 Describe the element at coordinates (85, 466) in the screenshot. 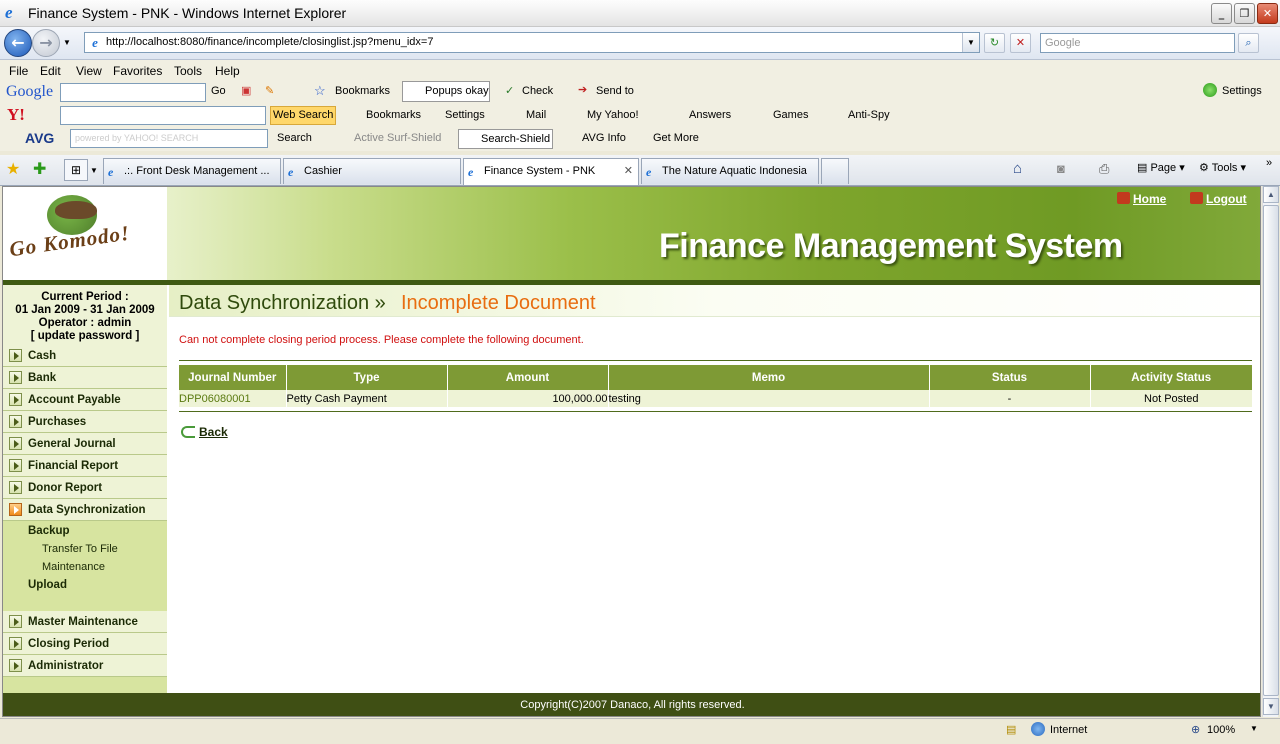

I see `sidebar-item-financial-report: Financial Report` at that location.